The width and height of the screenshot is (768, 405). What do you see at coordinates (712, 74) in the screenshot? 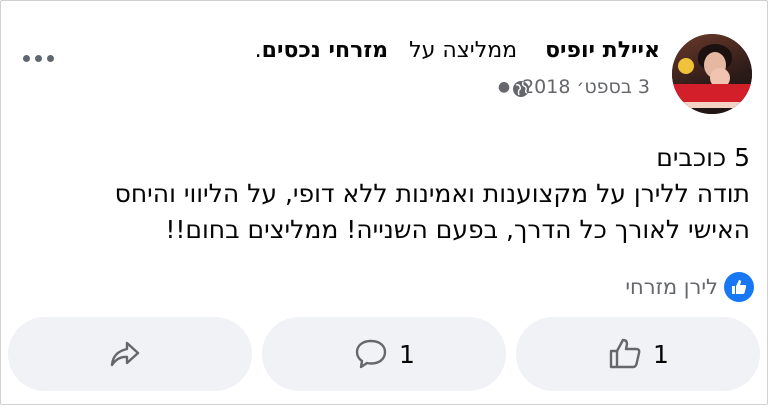
I see `author-avatar` at bounding box center [712, 74].